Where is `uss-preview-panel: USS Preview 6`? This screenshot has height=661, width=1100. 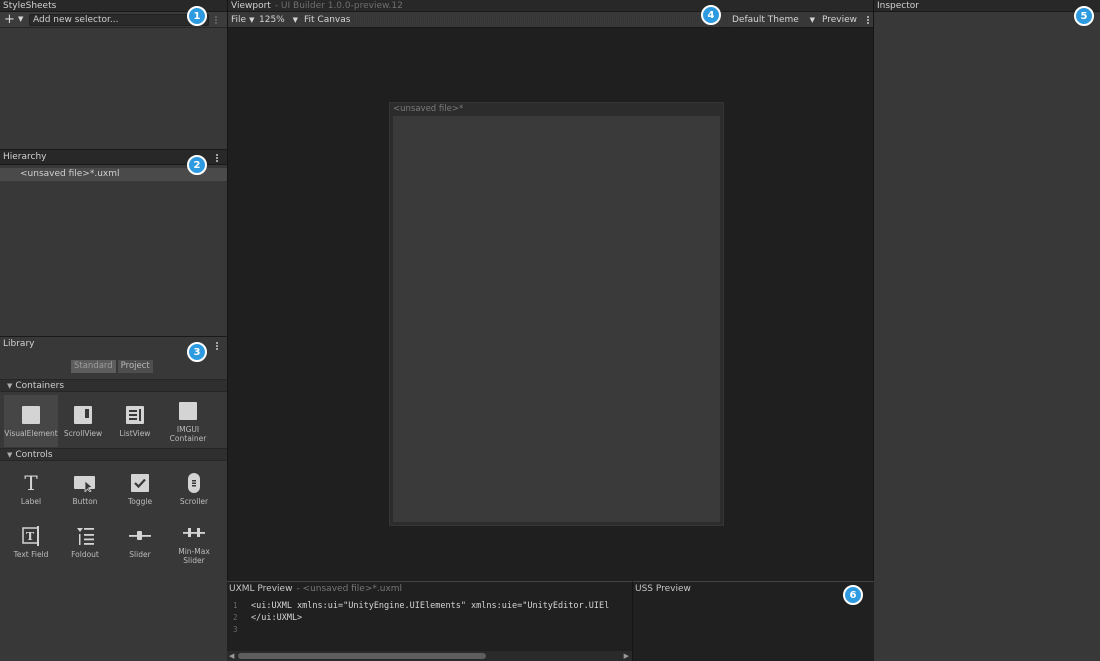
uss-preview-panel: USS Preview 6 is located at coordinates (753, 621).